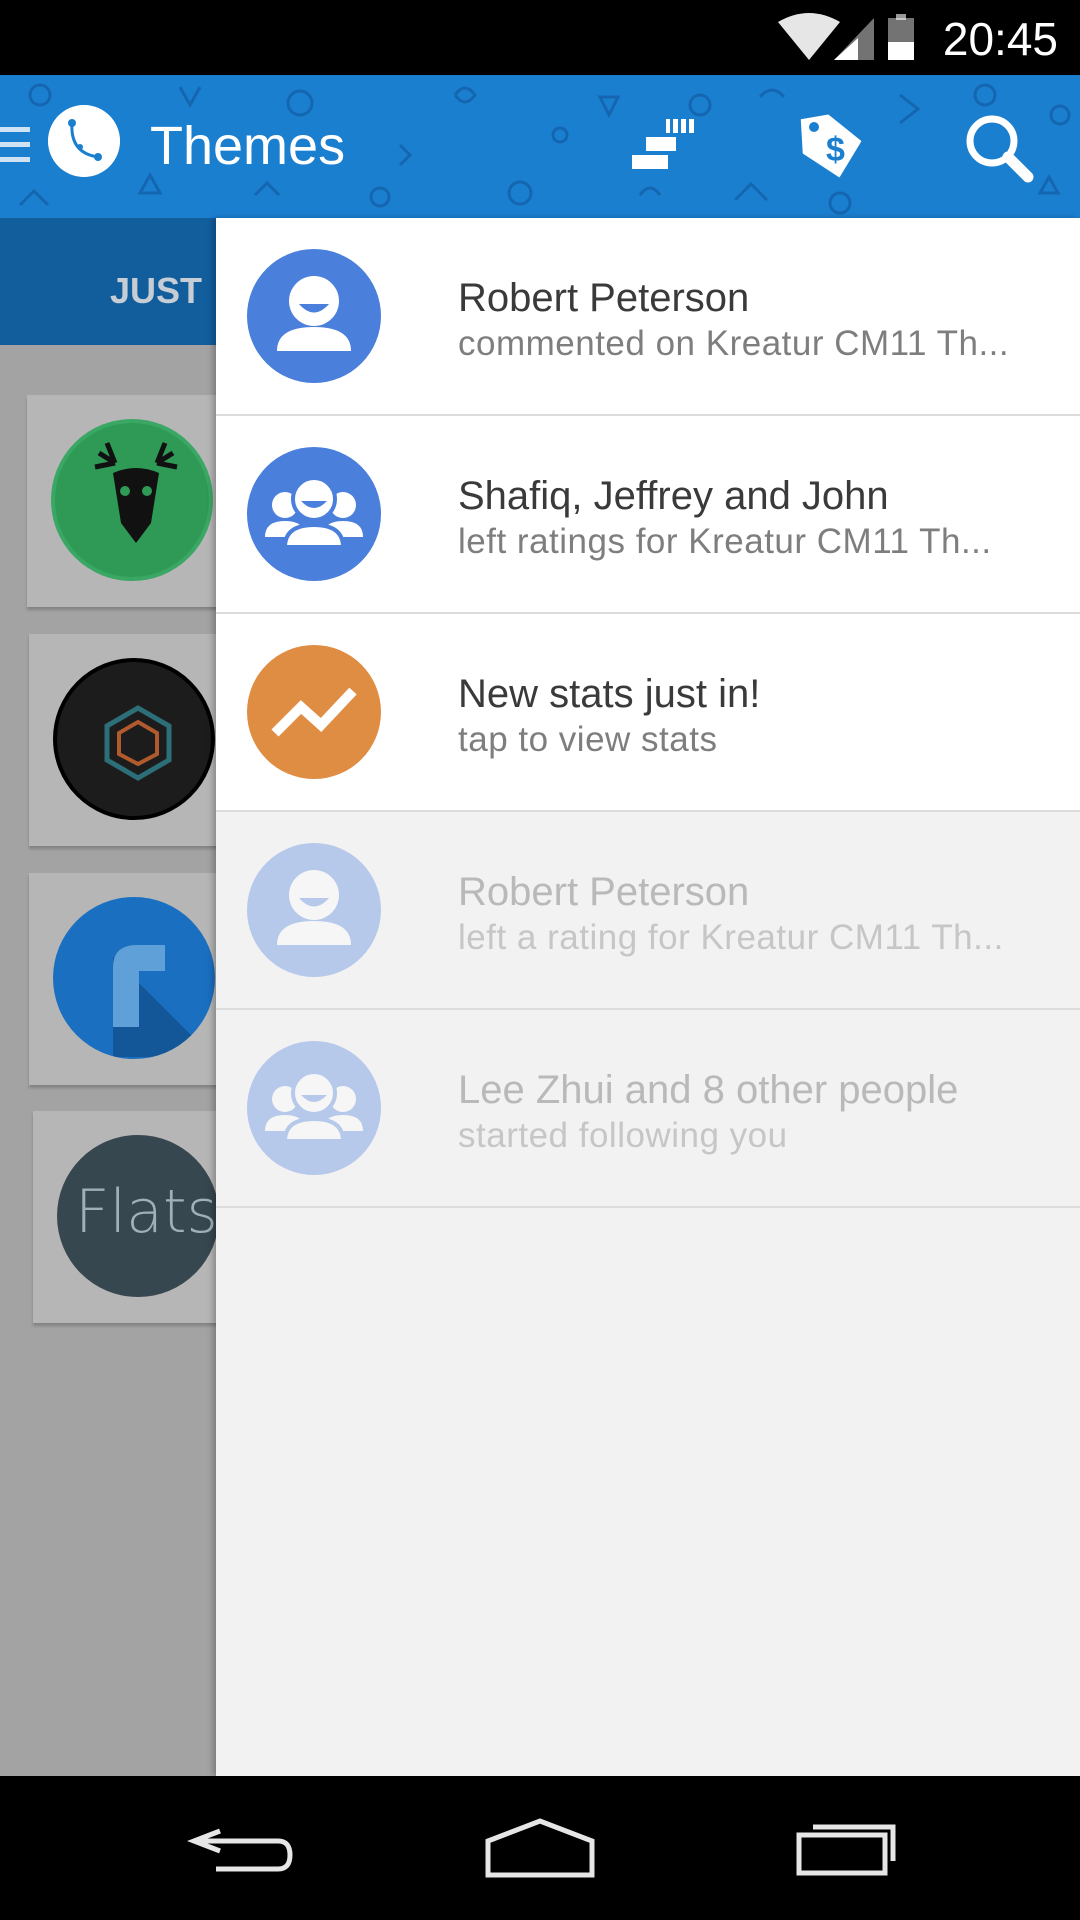 This screenshot has height=1920, width=1080. I want to click on notification-subtitle: tap to view stats, so click(588, 739).